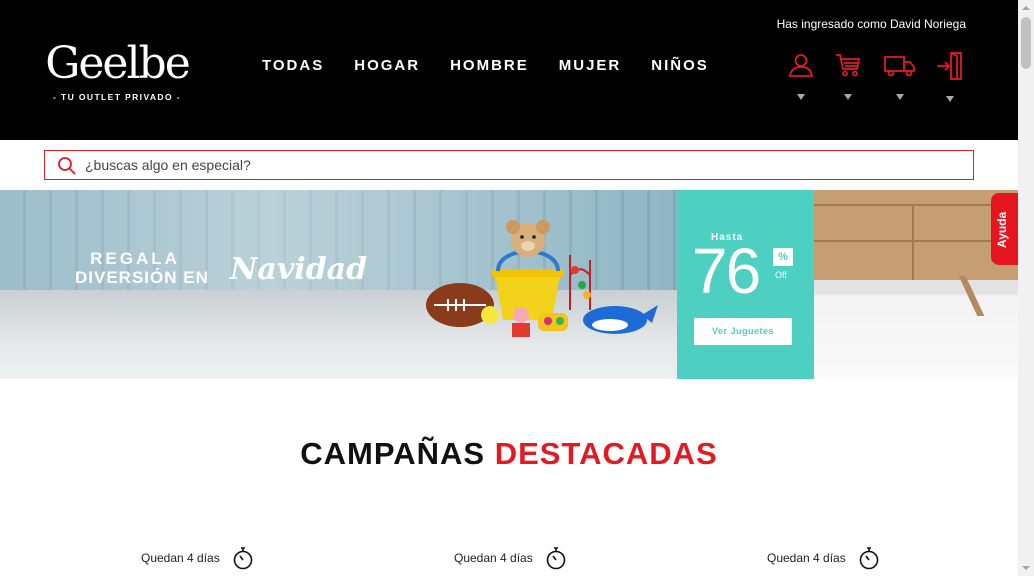 The width and height of the screenshot is (1034, 576). I want to click on banner-cabinet-door, so click(913, 243).